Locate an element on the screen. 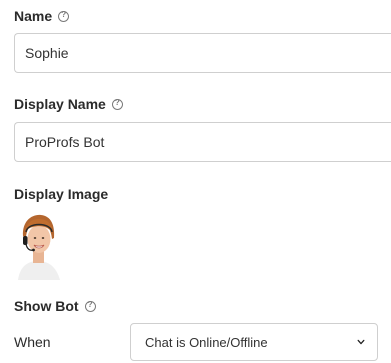 The height and width of the screenshot is (363, 391). display-image-label-row: Display Image is located at coordinates (61, 194).